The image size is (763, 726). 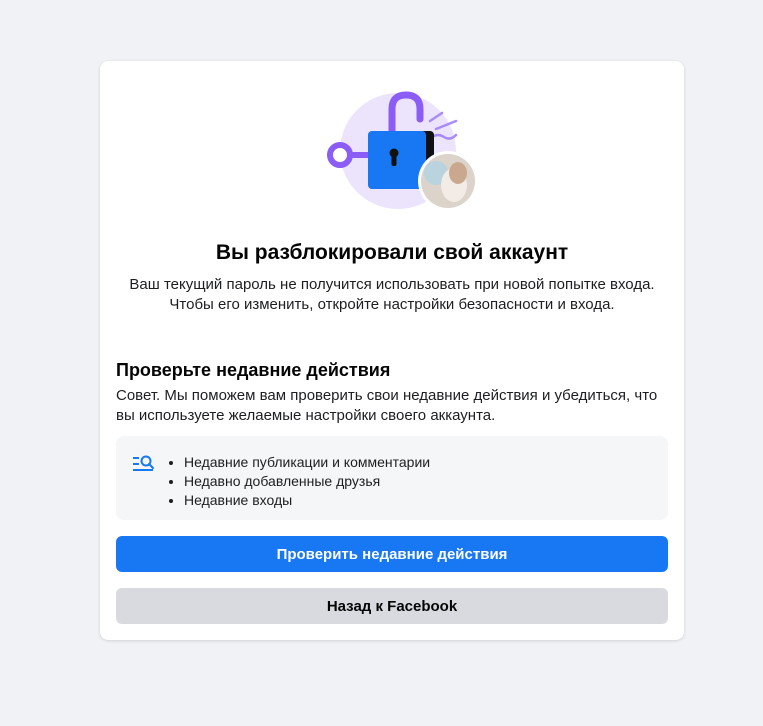 What do you see at coordinates (340, 155) in the screenshot?
I see `key-bow` at bounding box center [340, 155].